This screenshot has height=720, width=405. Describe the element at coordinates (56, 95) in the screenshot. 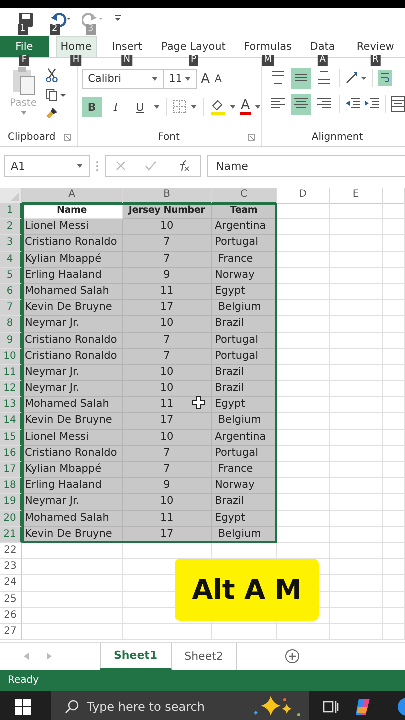

I see `copy-icon` at that location.